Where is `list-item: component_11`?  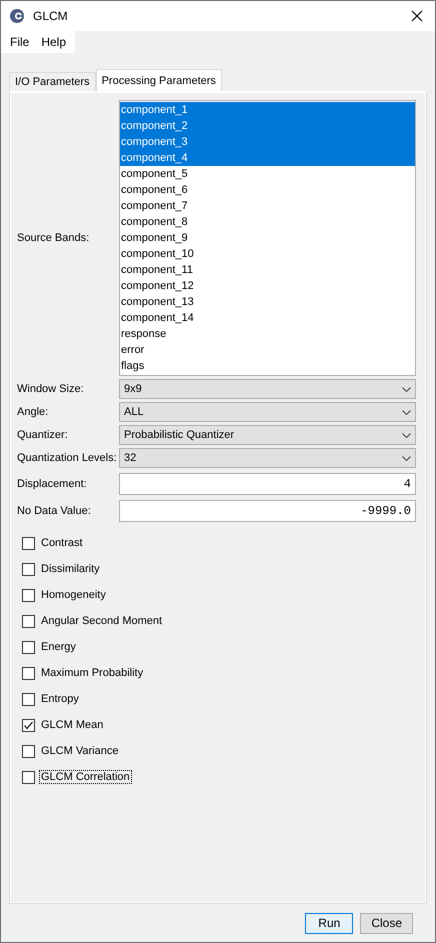
list-item: component_11 is located at coordinates (267, 270).